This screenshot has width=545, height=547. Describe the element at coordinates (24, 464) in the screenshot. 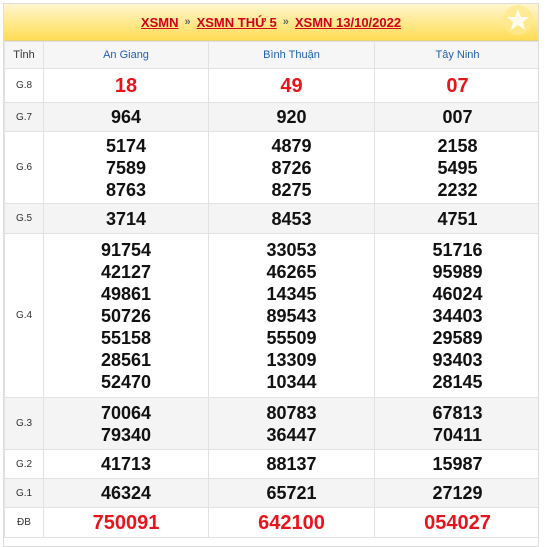

I see `prize-label: G.2` at that location.